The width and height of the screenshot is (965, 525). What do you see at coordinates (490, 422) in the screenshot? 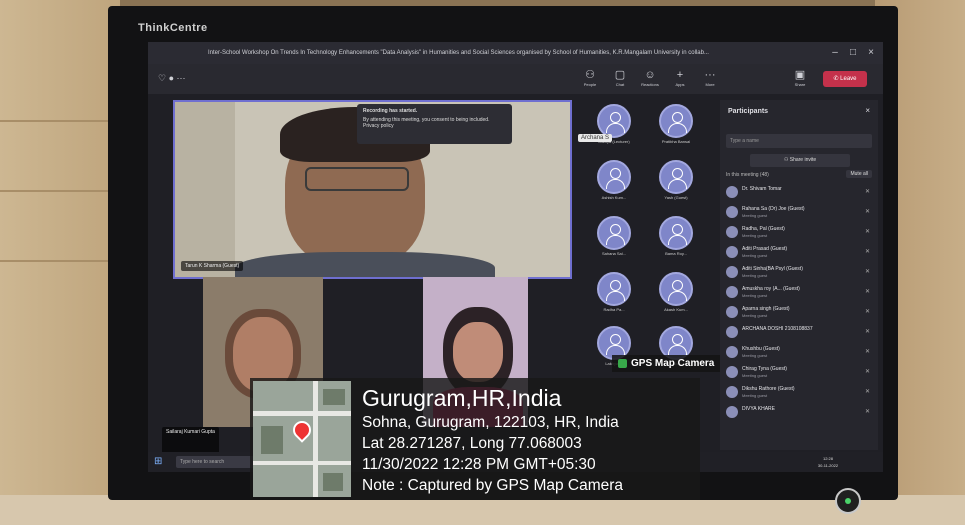
I see `gps-address: Sohna, Gurugram, 122103, HR, India` at bounding box center [490, 422].